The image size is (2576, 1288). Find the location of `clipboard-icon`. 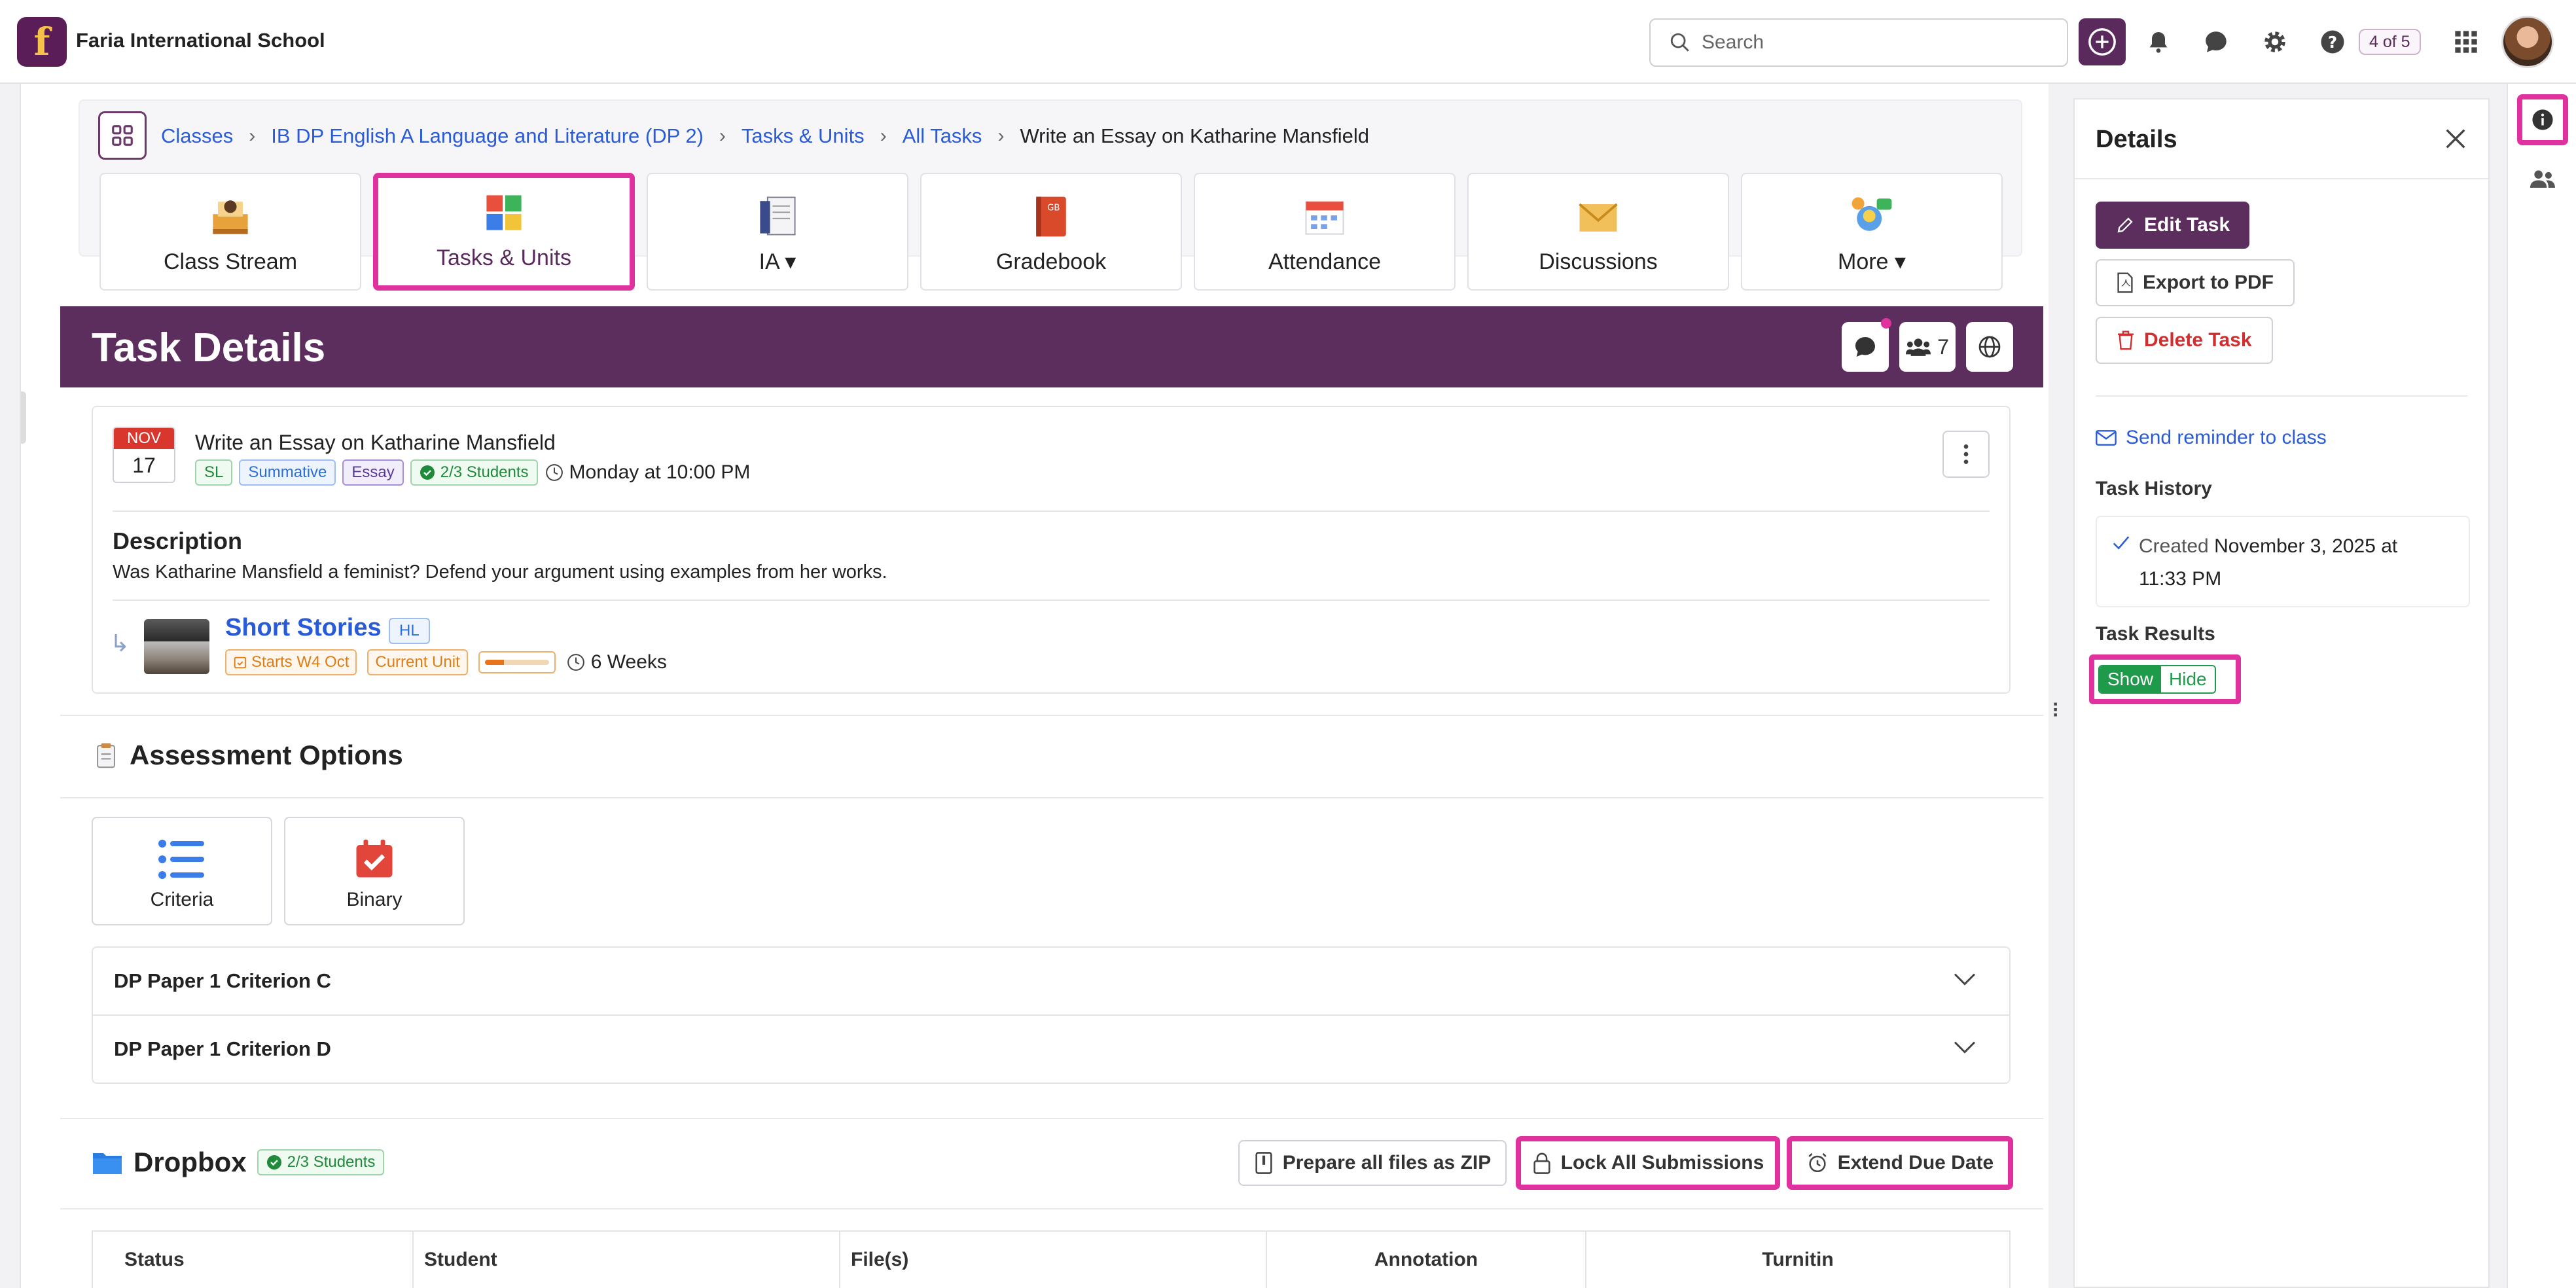

clipboard-icon is located at coordinates (106, 755).